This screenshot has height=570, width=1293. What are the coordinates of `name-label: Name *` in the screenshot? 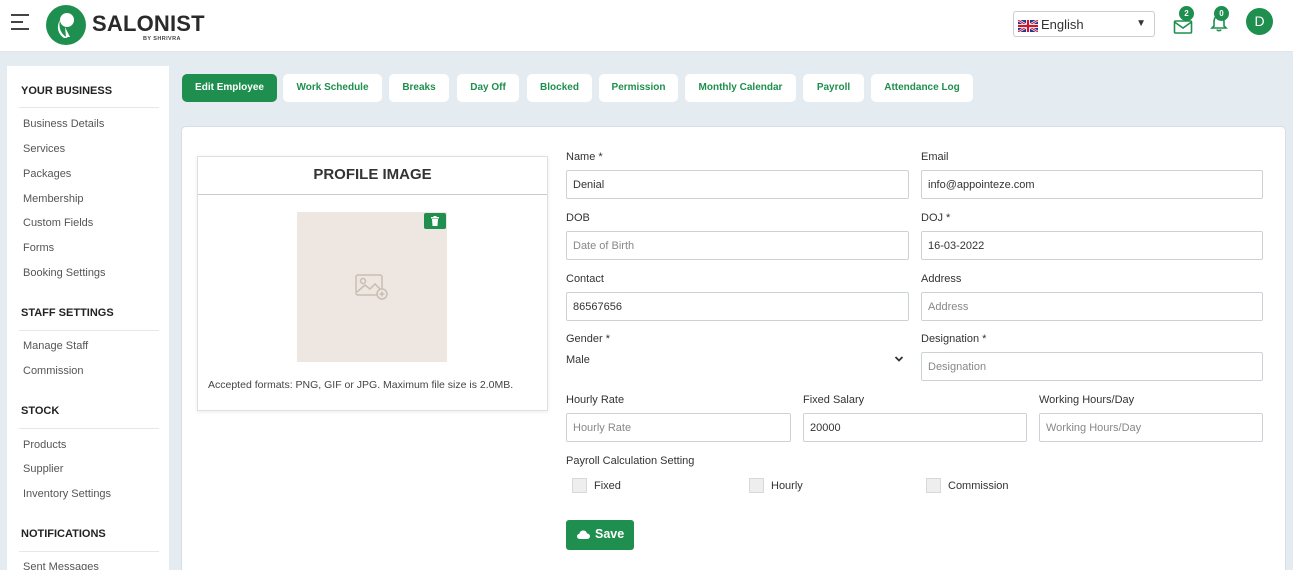 It's located at (584, 157).